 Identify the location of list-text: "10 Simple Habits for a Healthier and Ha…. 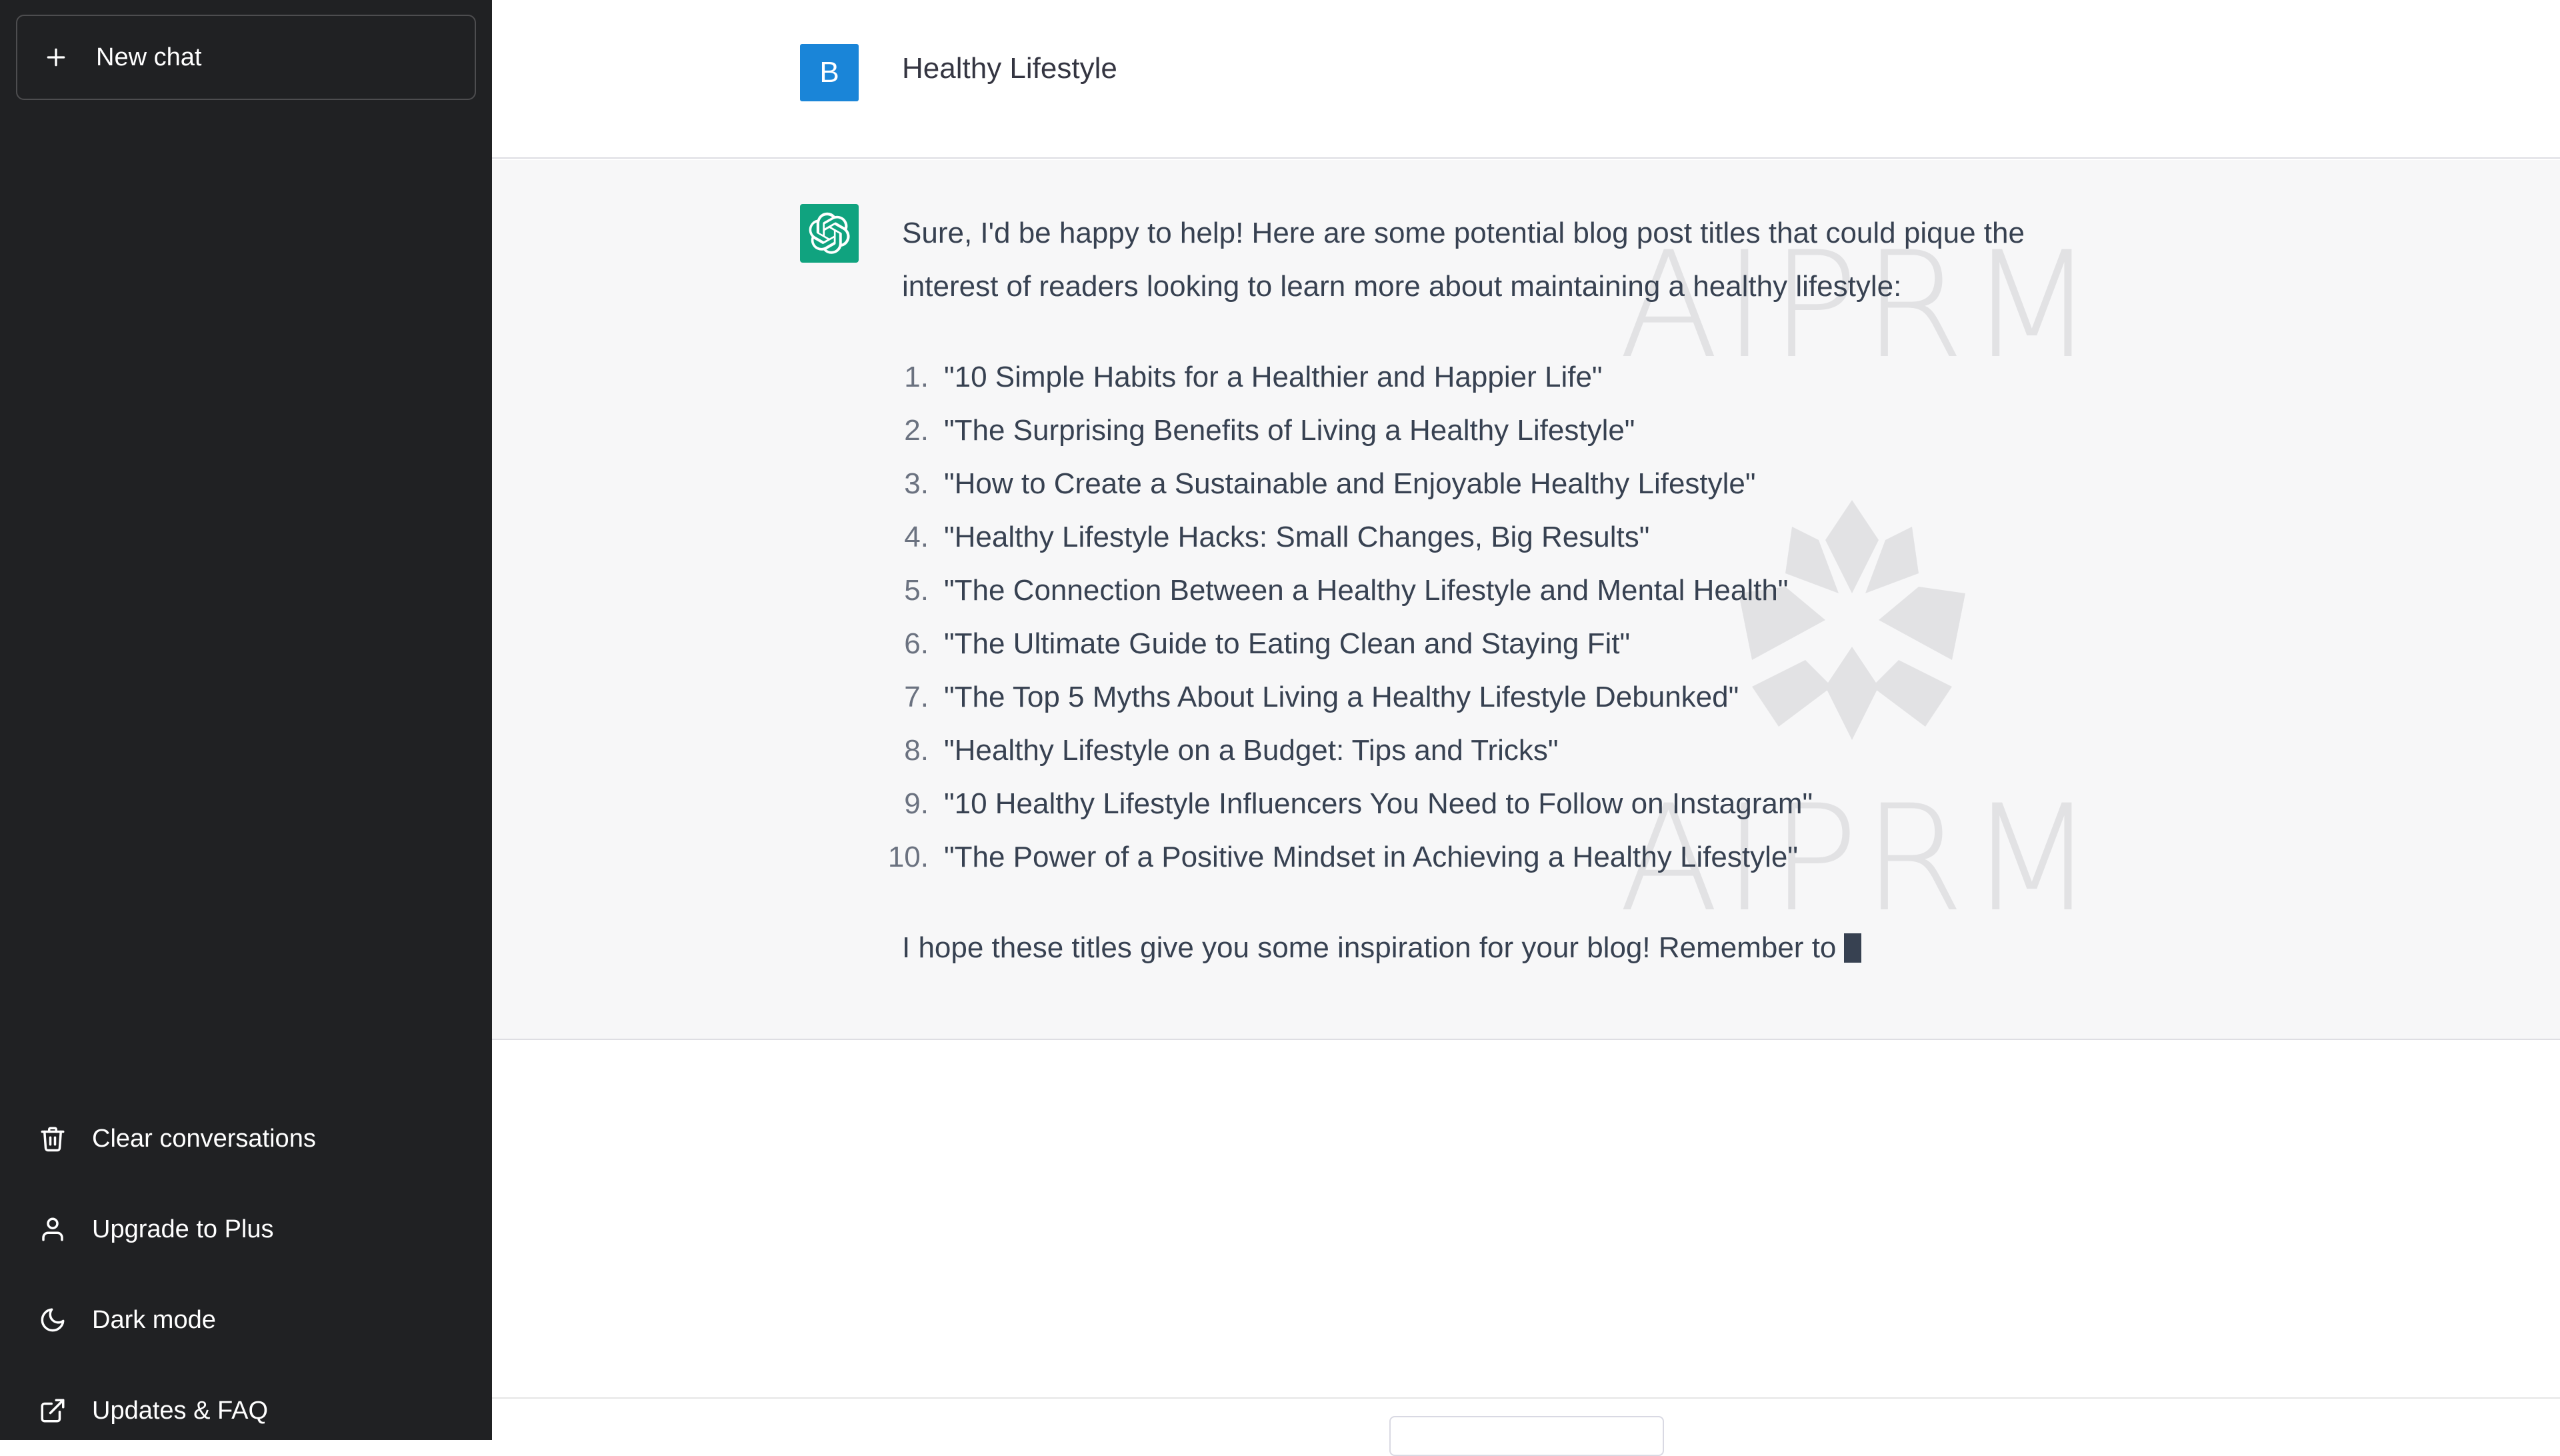
(1273, 377).